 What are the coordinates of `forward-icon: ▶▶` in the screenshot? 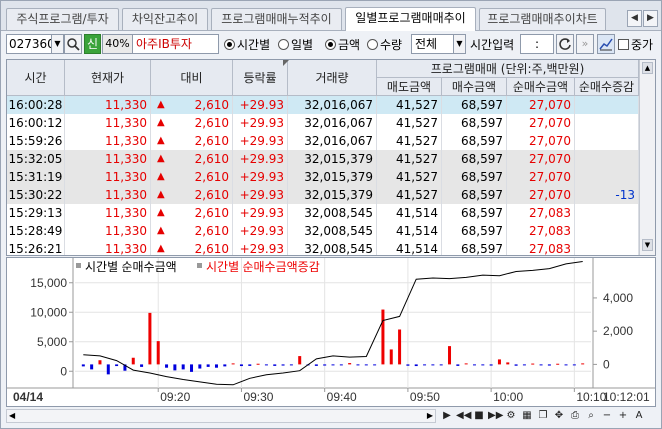 It's located at (495, 415).